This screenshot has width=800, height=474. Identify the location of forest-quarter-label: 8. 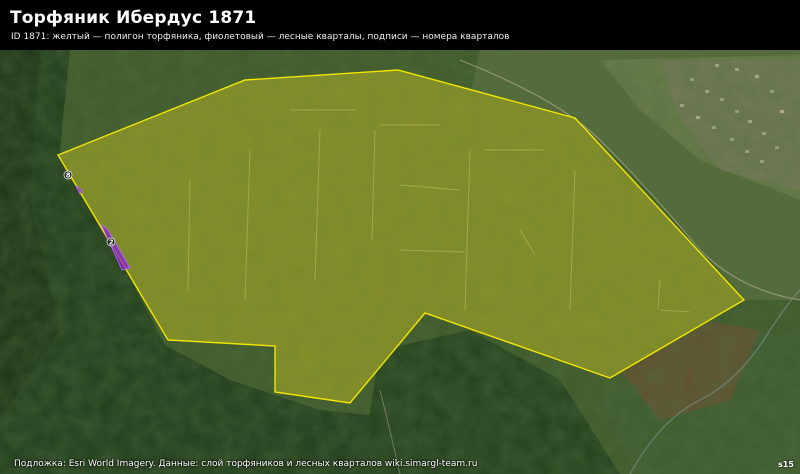
(68, 175).